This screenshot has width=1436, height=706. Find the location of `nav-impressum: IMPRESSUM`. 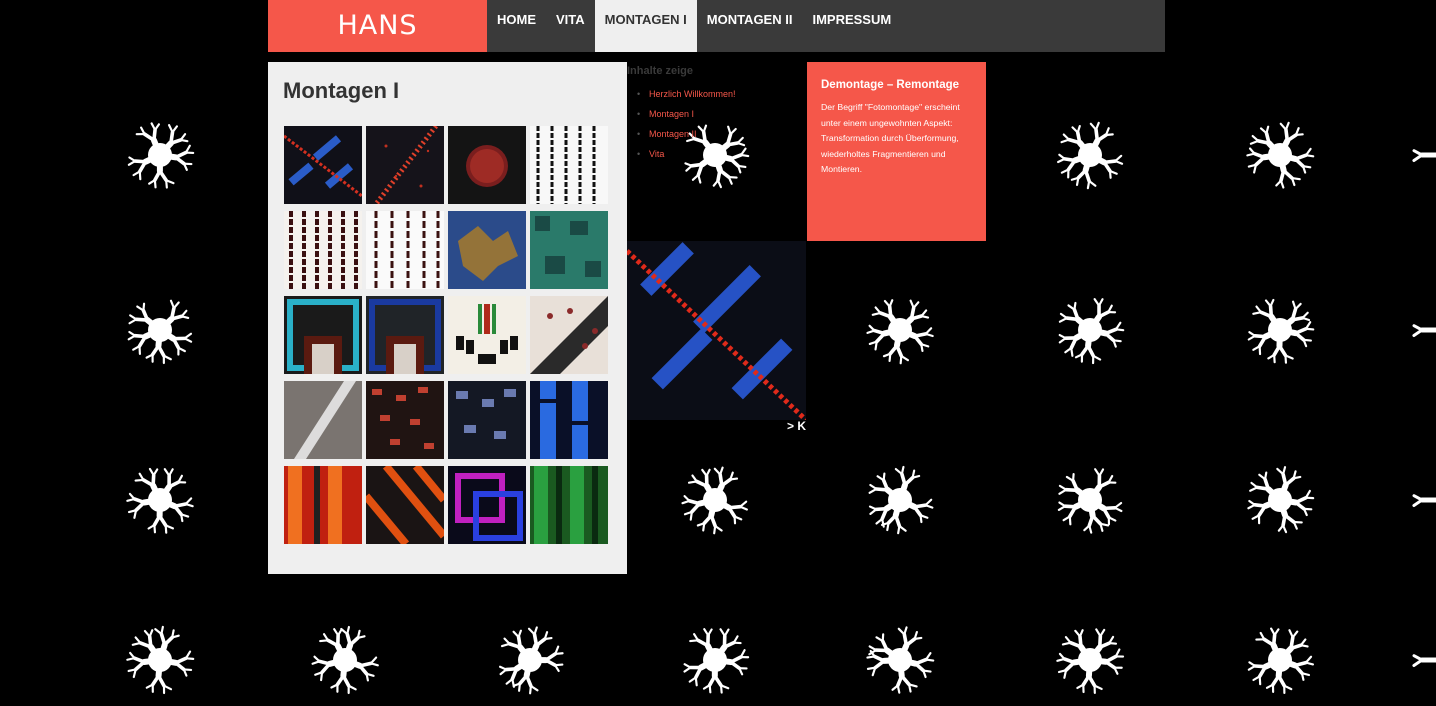

nav-impressum: IMPRESSUM is located at coordinates (851, 26).